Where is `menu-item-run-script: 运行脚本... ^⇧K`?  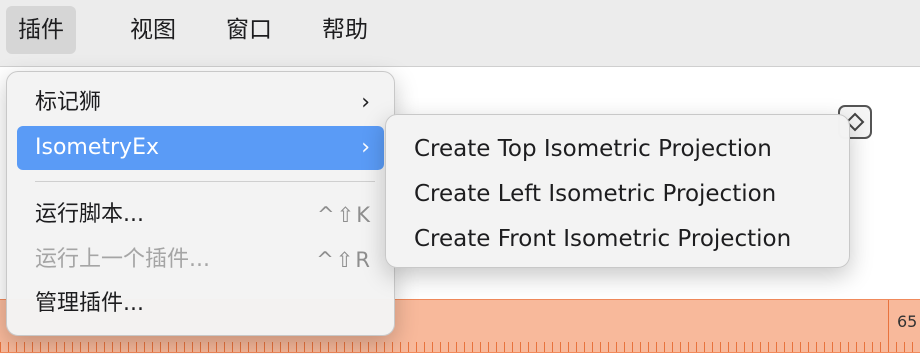 menu-item-run-script: 运行脚本... ^⇧K is located at coordinates (200, 215).